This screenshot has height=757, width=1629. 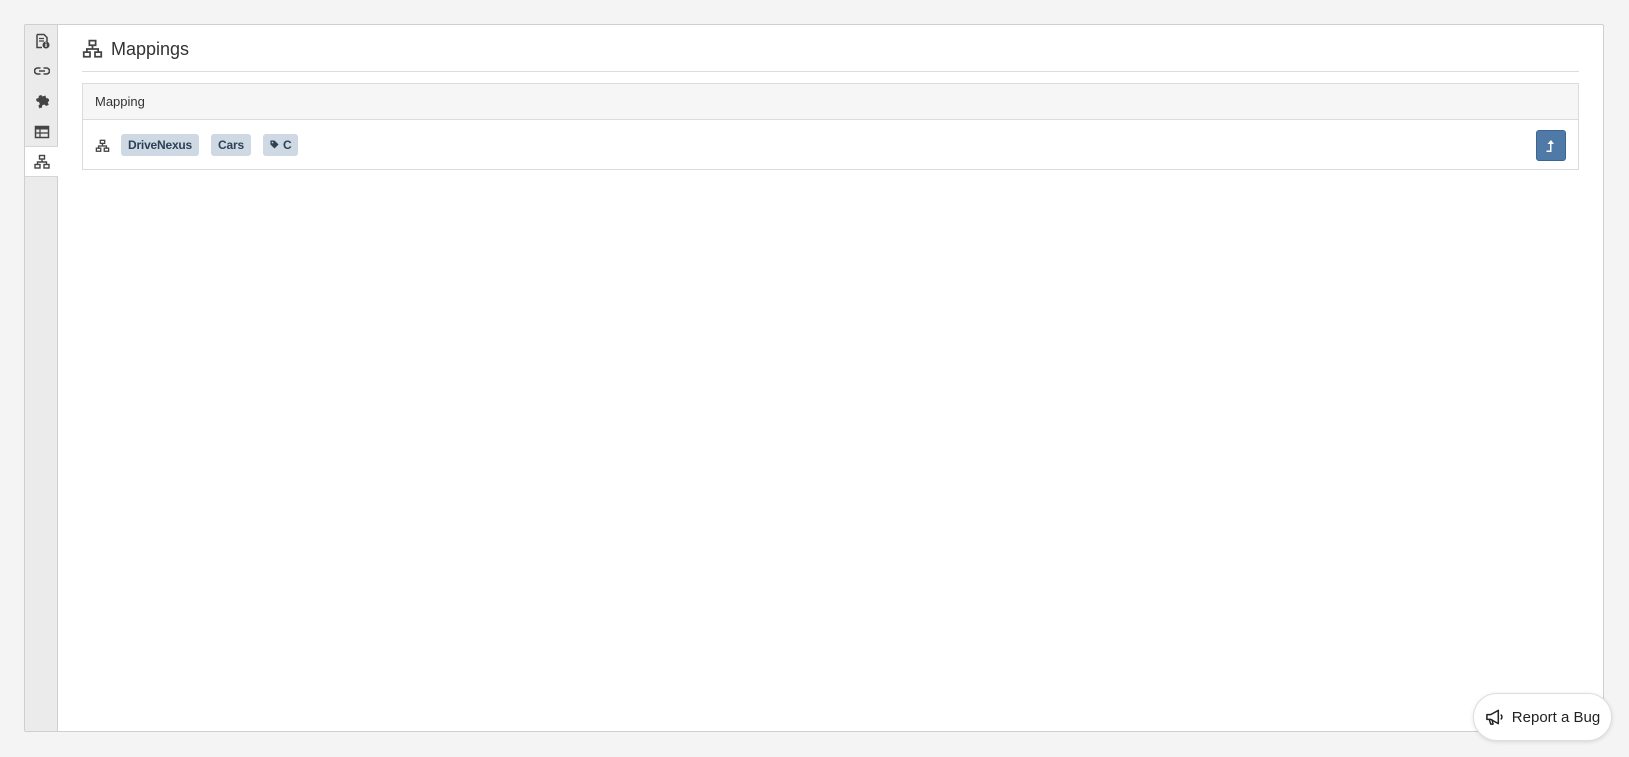 I want to click on project-badge-label: DriveNexus, so click(x=160, y=144).